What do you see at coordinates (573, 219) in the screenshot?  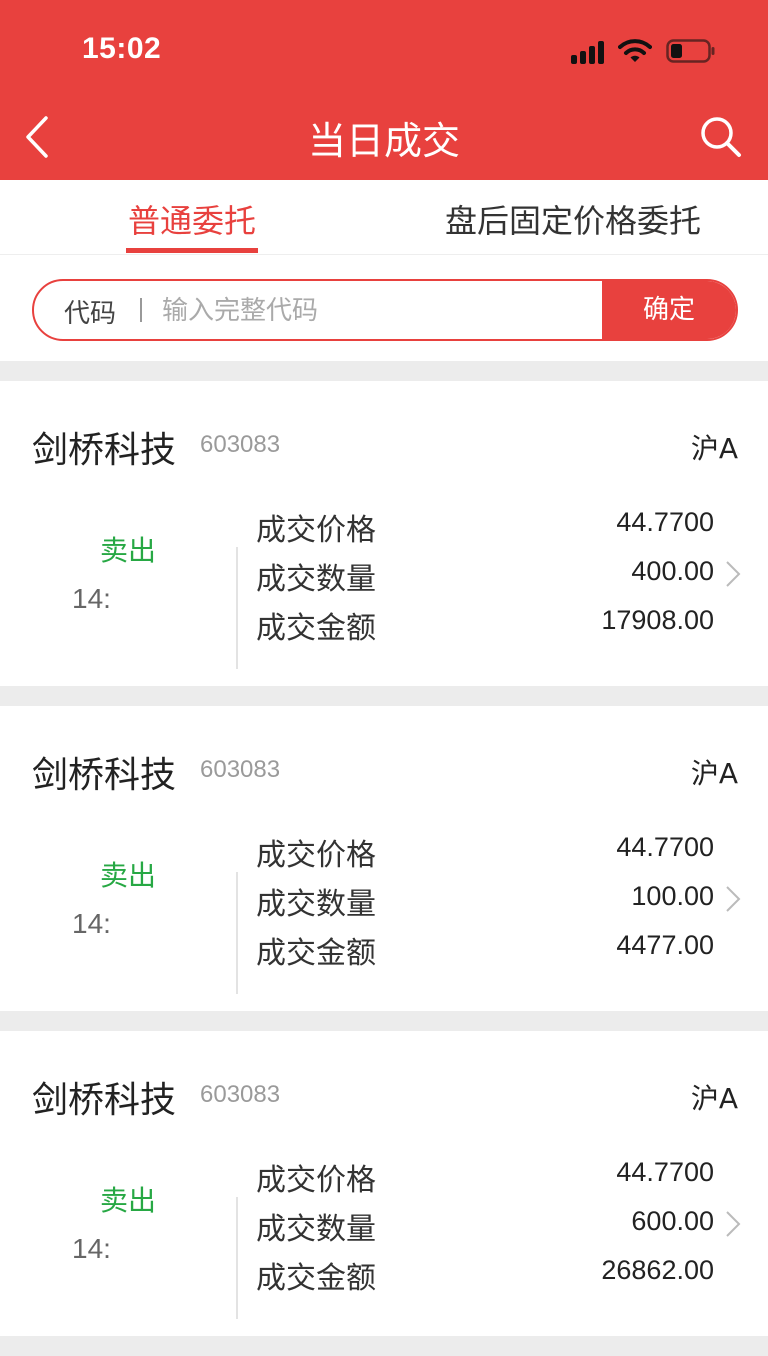 I see `tab-after-hours-fixed-price: 盘后固定价格委托` at bounding box center [573, 219].